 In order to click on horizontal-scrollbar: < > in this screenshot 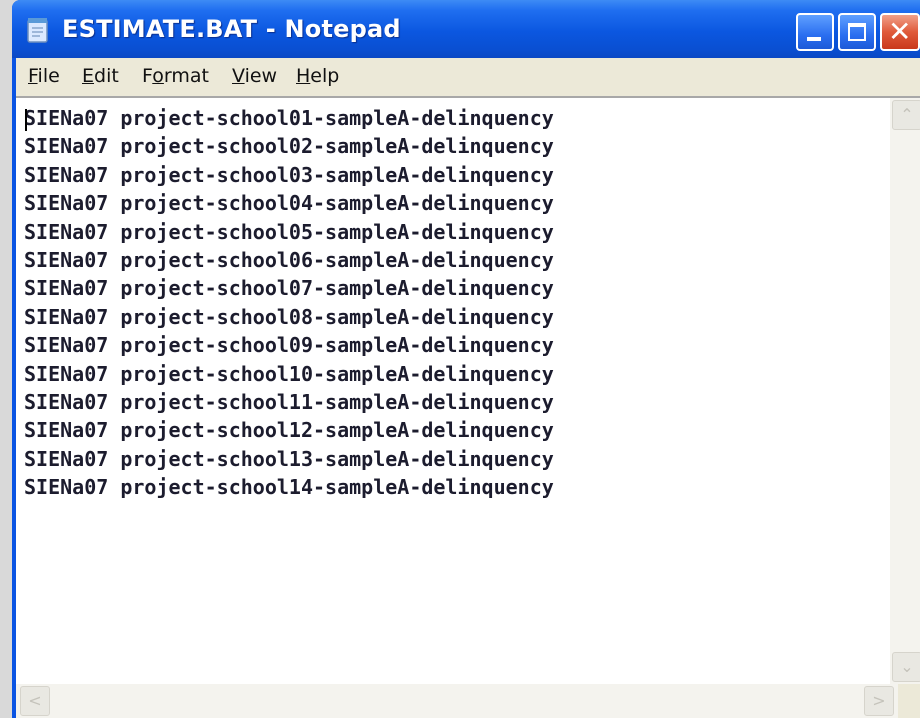, I will do `click(457, 701)`.